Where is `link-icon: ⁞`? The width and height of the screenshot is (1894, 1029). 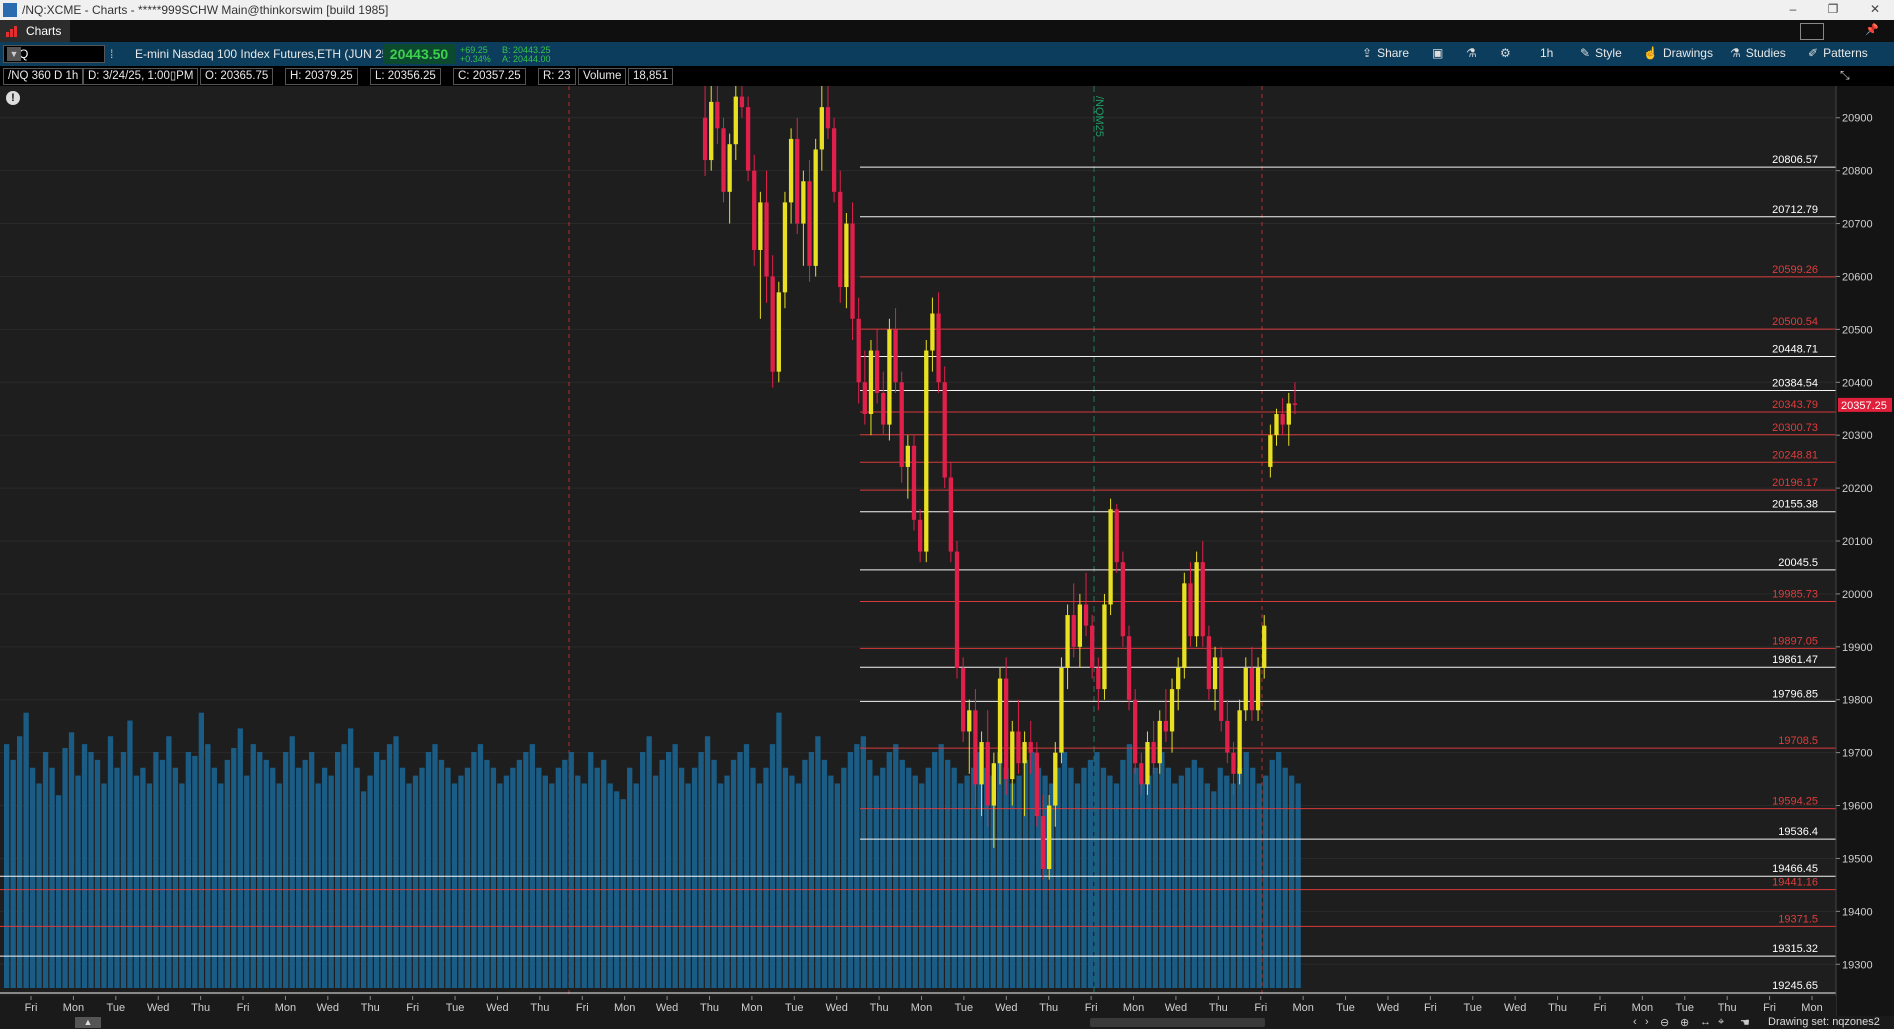
link-icon: ⁞ is located at coordinates (111, 54).